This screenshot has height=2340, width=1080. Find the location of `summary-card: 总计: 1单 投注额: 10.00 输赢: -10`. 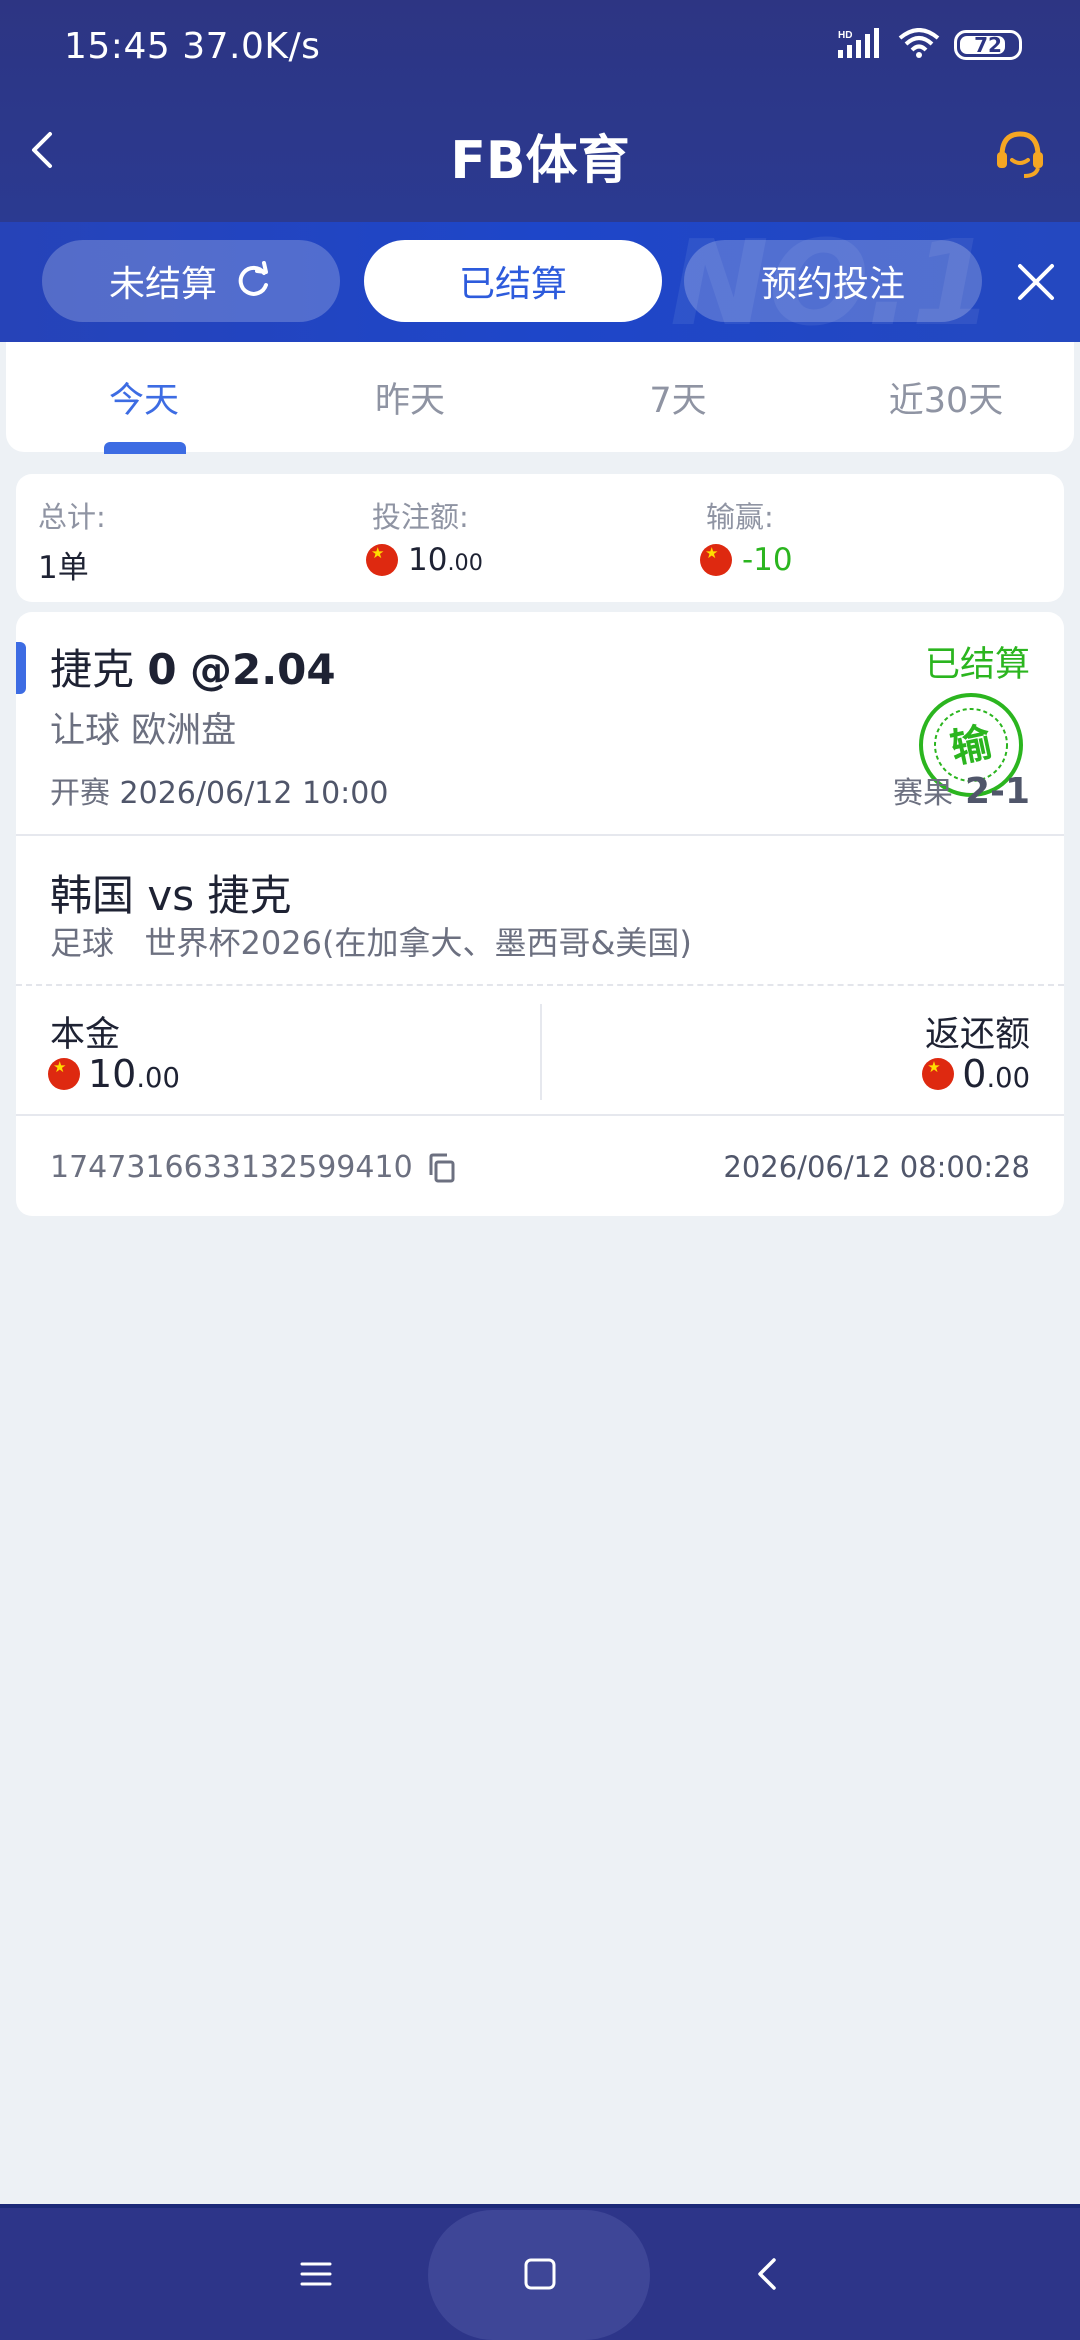

summary-card: 总计: 1单 投注额: 10.00 输赢: -10 is located at coordinates (540, 538).